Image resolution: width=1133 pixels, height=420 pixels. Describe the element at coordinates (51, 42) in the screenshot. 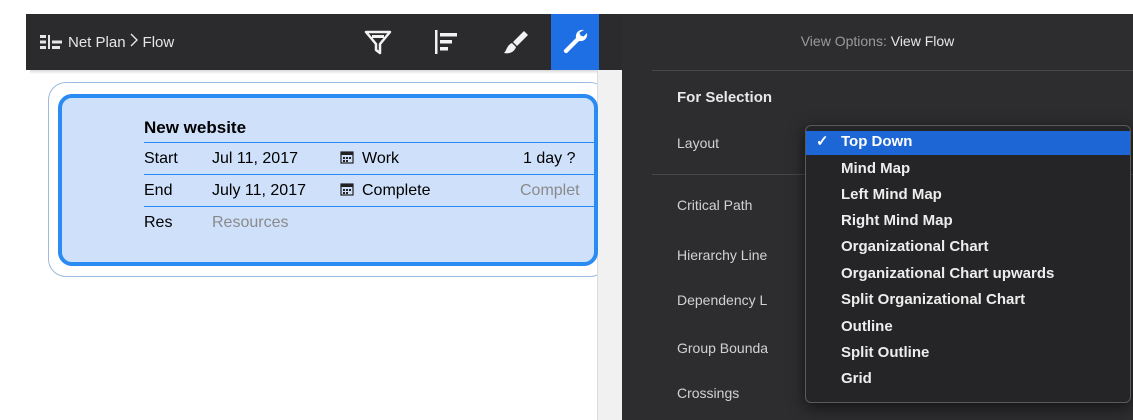

I see `net-plan-icon` at that location.